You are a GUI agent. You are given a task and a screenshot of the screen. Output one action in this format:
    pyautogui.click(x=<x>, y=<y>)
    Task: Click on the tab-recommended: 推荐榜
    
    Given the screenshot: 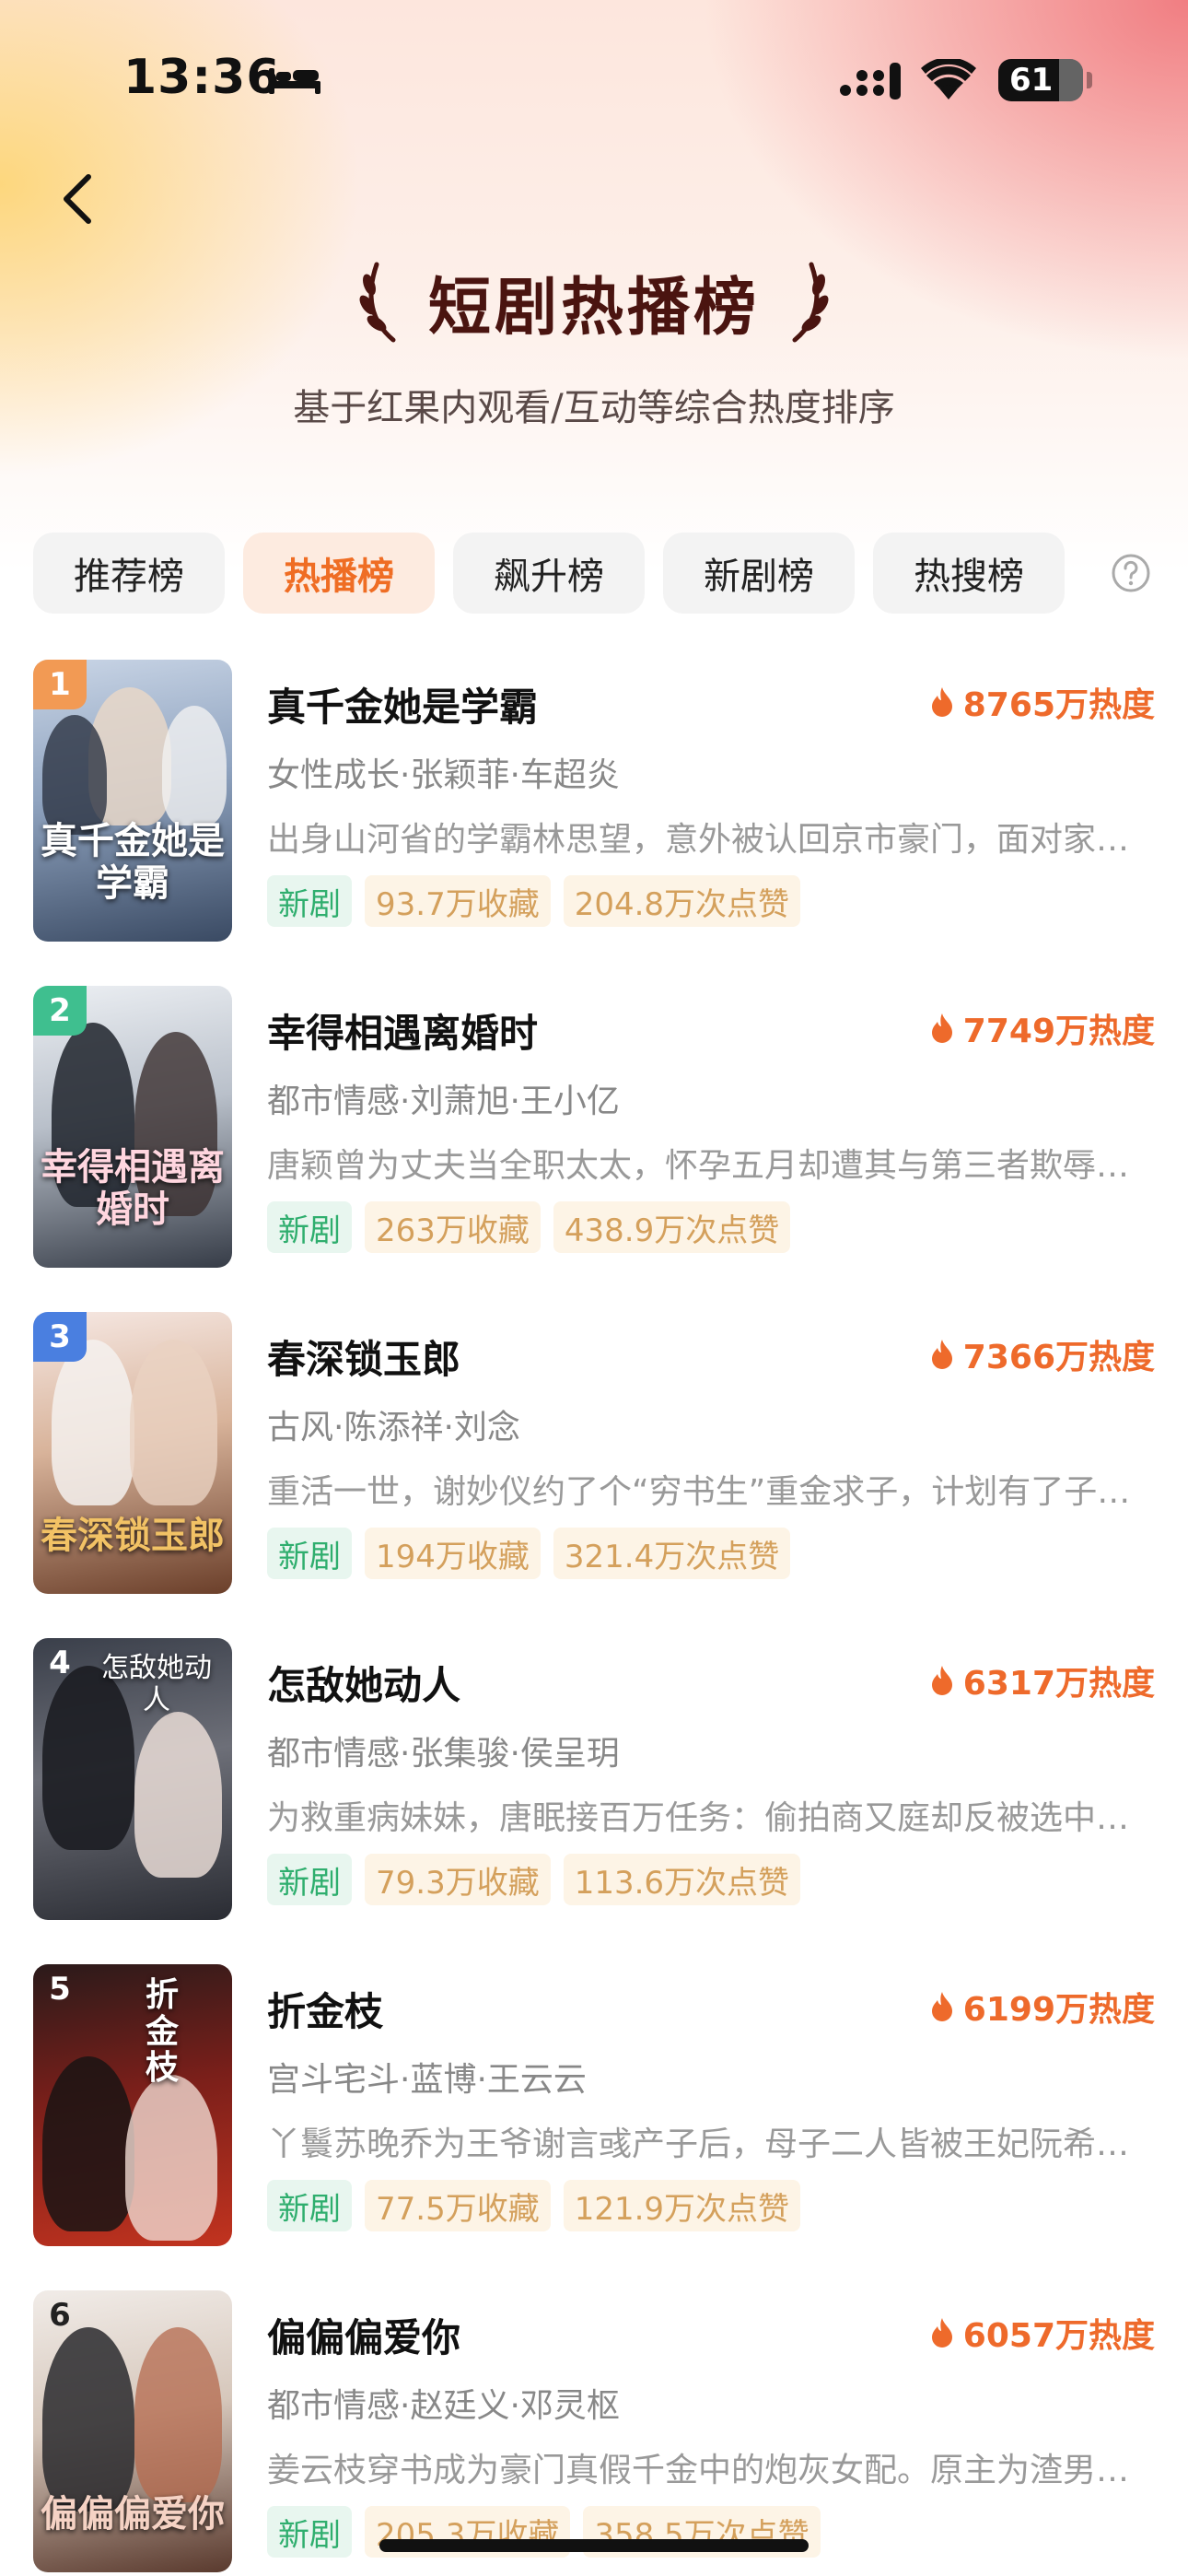 What is the action you would take?
    pyautogui.click(x=129, y=573)
    